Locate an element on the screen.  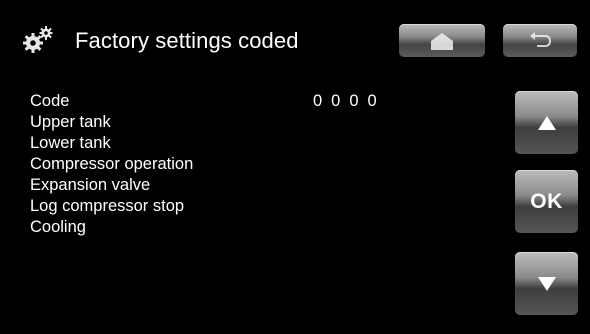
menu-item-compressor-operation: Compressor operation is located at coordinates (111, 164).